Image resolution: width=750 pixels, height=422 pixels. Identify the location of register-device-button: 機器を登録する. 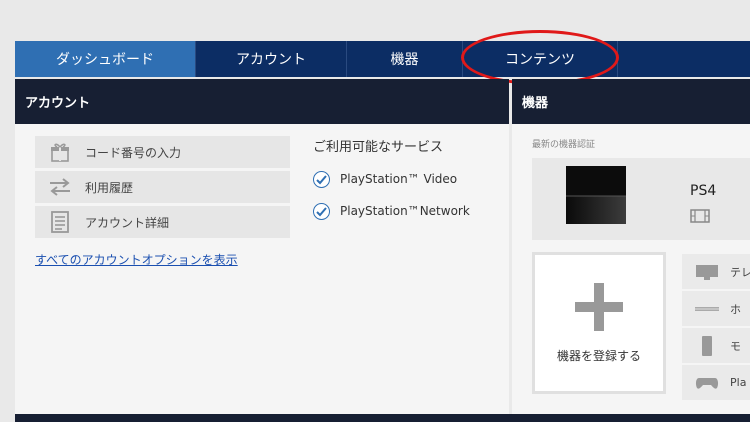
(599, 323).